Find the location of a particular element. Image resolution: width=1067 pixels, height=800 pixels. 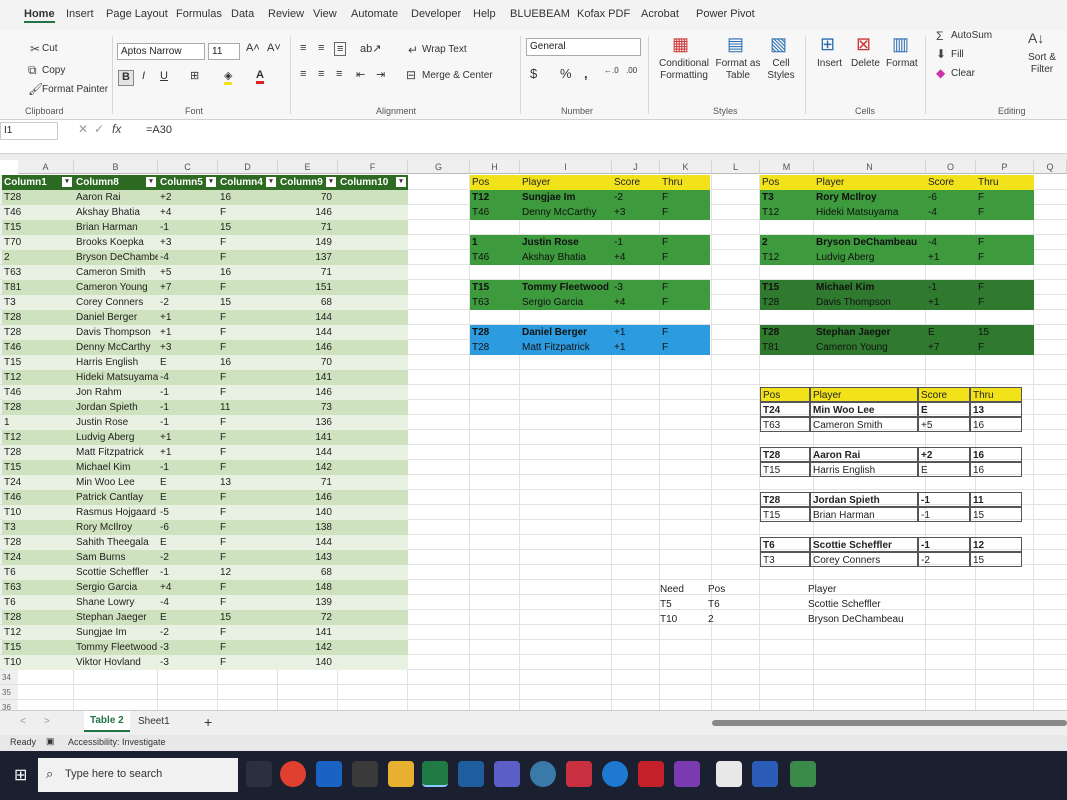

ribbon-tab-data: Data is located at coordinates (242, 14).